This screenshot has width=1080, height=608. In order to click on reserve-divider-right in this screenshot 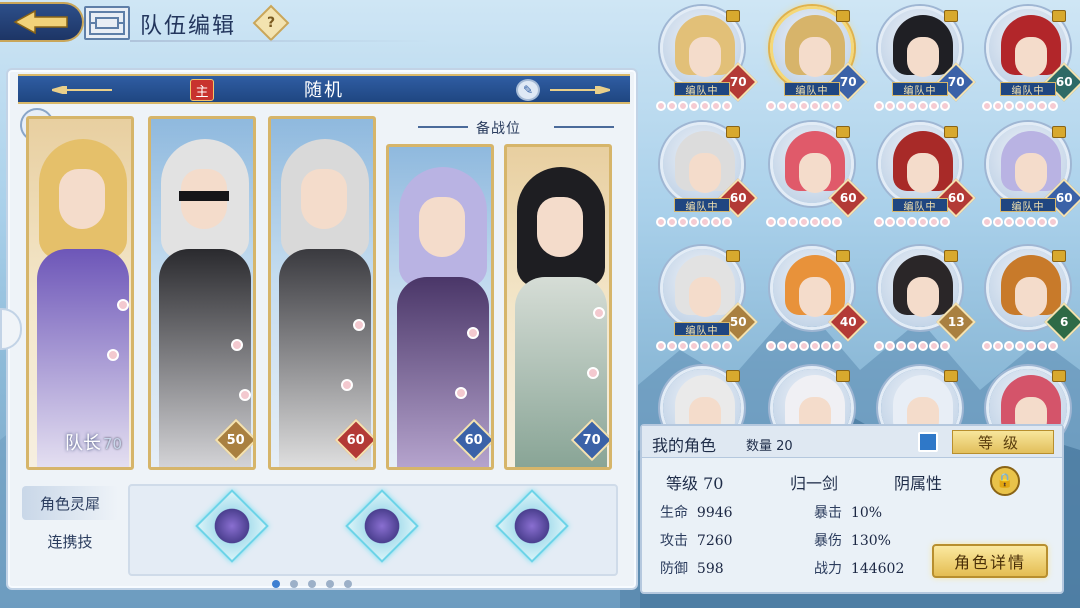, I will do `click(584, 127)`.